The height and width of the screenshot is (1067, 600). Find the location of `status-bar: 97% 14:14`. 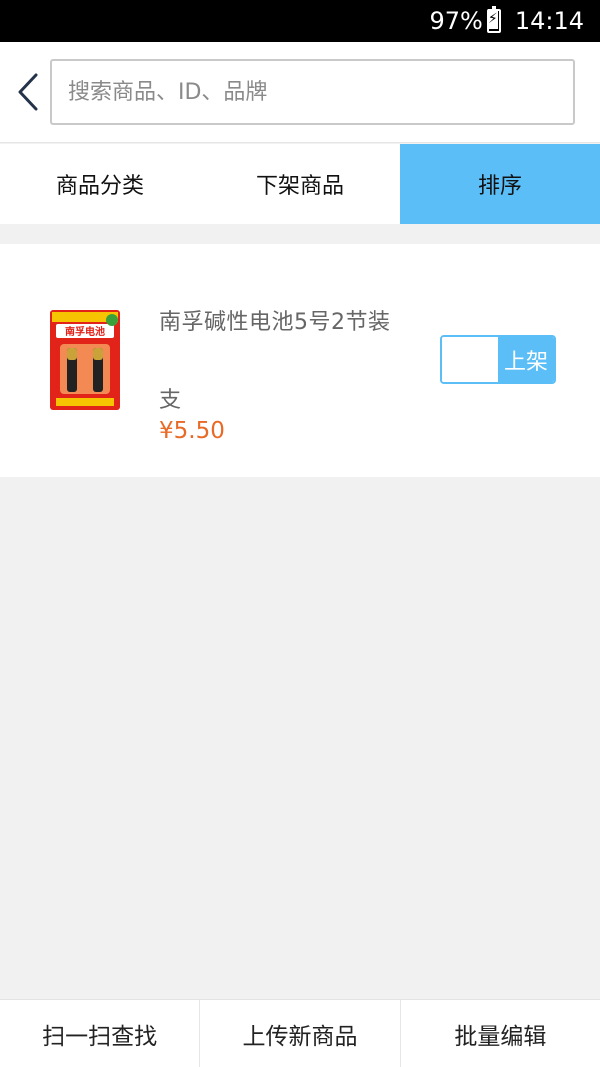

status-bar: 97% 14:14 is located at coordinates (300, 21).